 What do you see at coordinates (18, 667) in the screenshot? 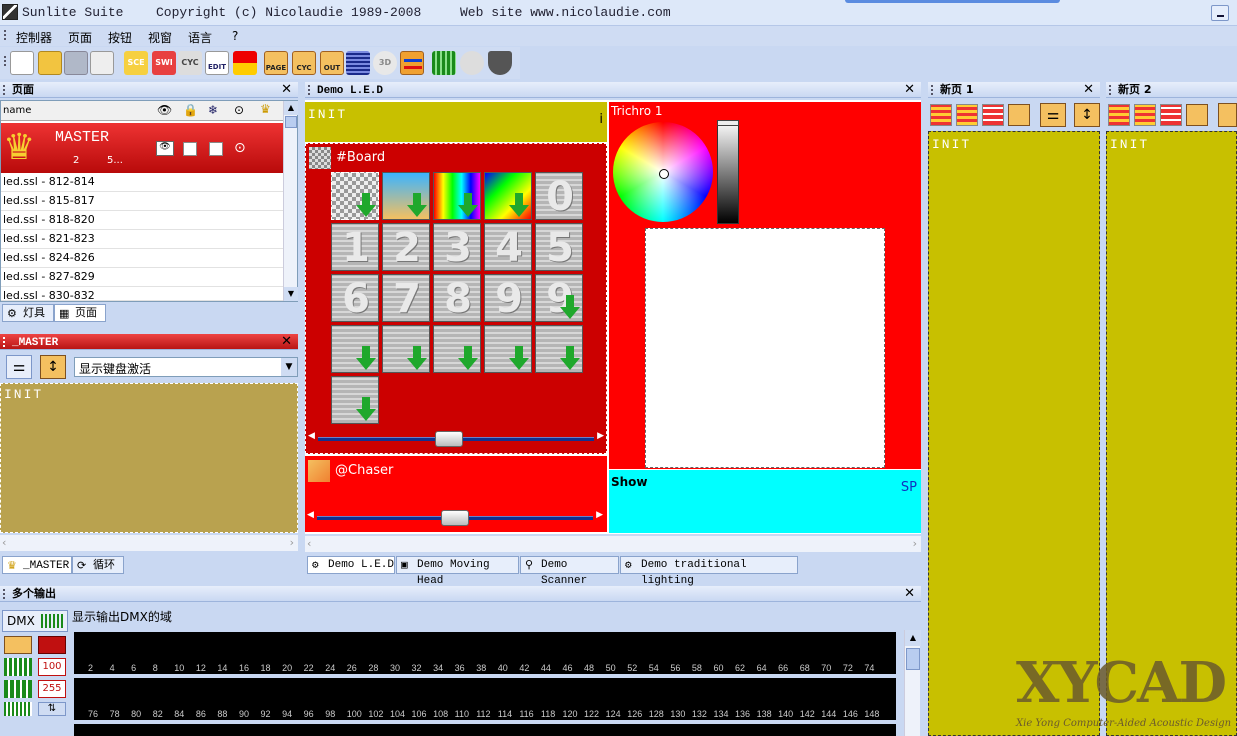
I see `bars-green-icon` at bounding box center [18, 667].